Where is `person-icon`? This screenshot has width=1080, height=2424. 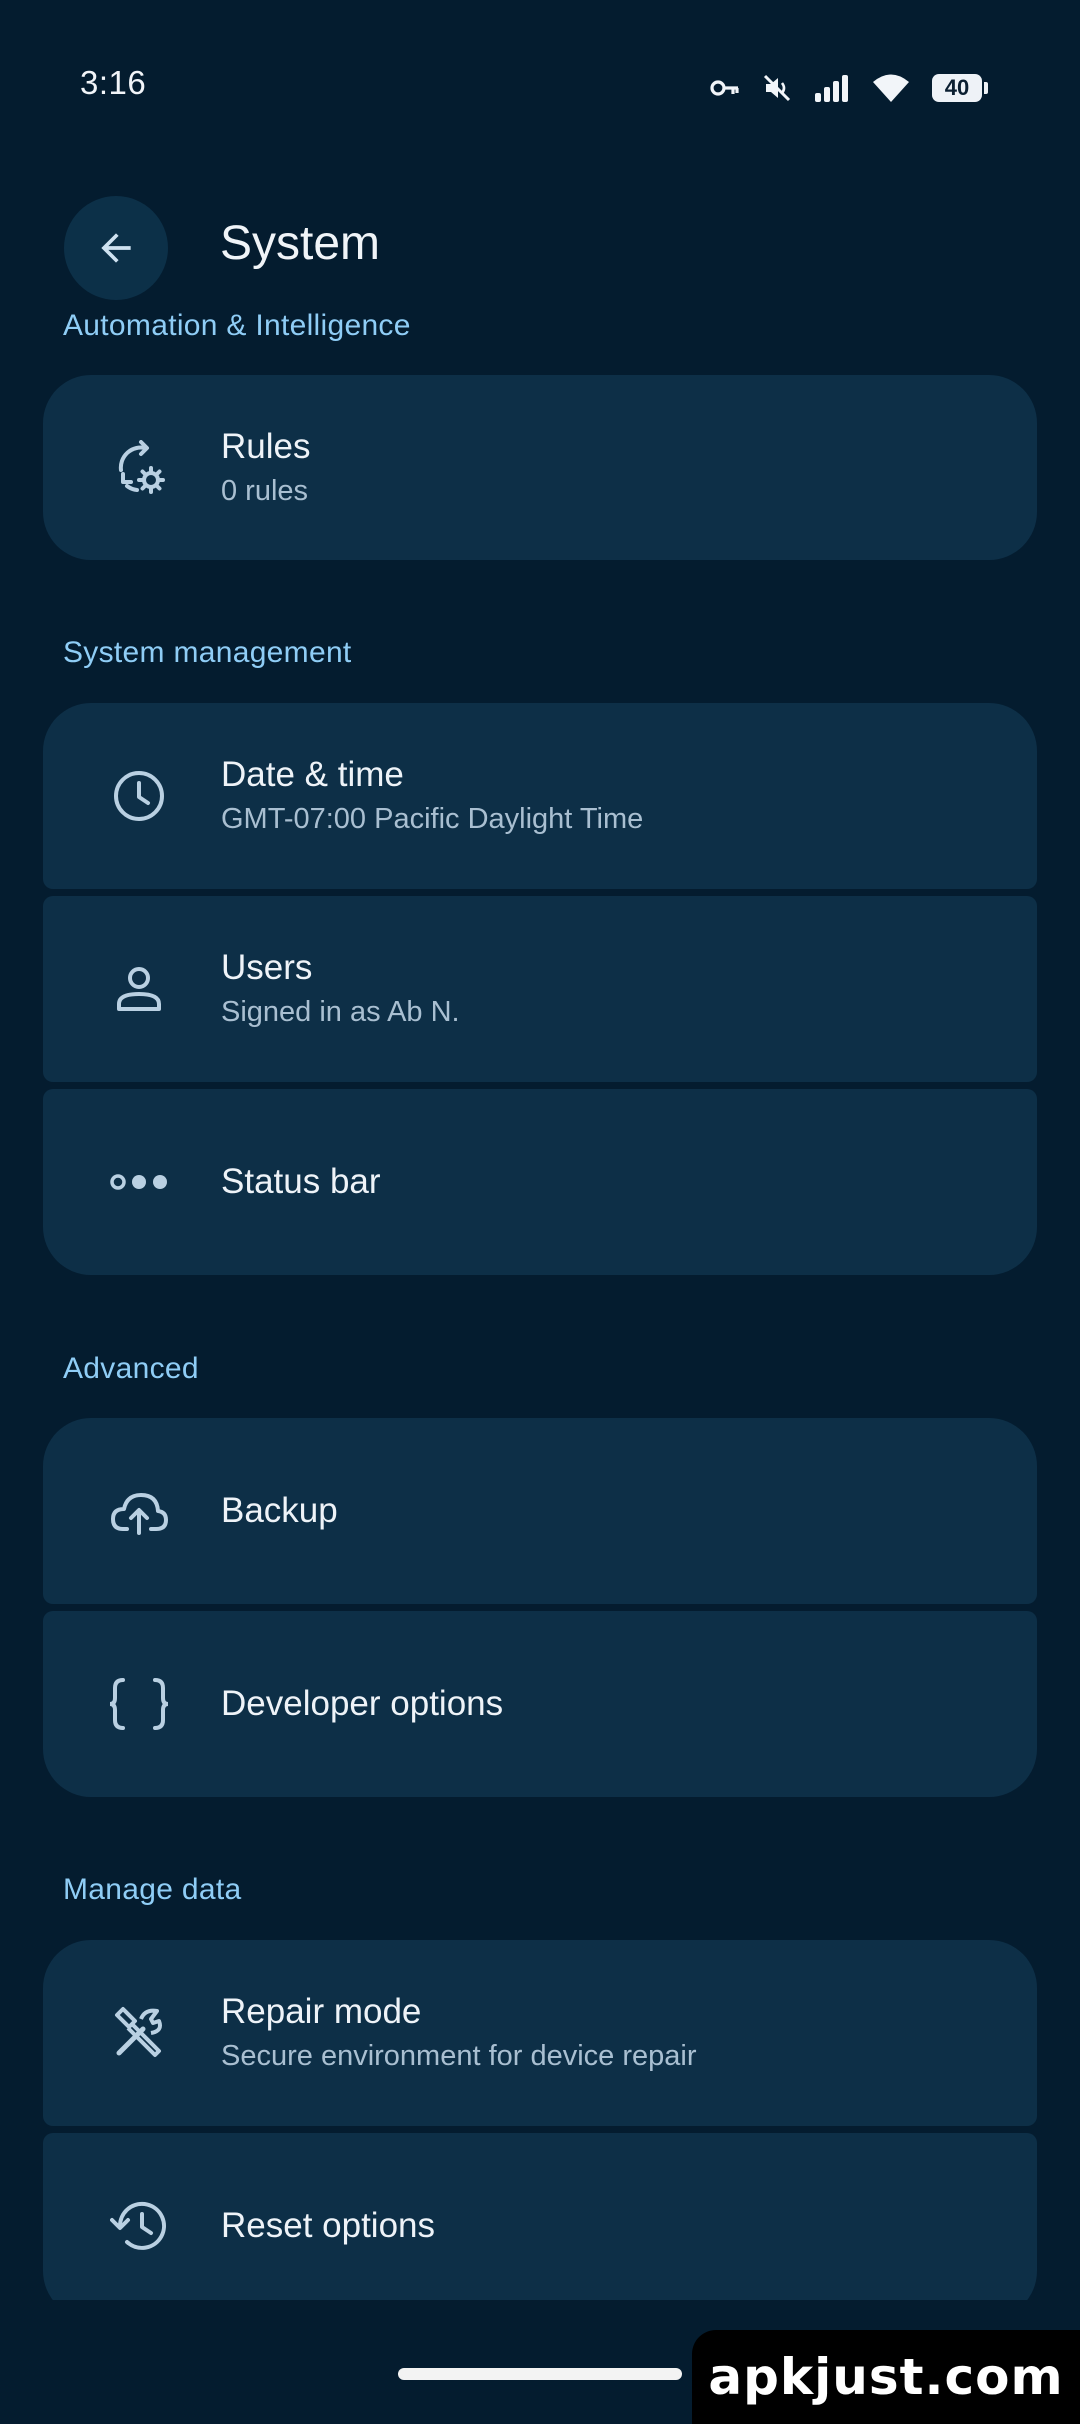
person-icon is located at coordinates (139, 989).